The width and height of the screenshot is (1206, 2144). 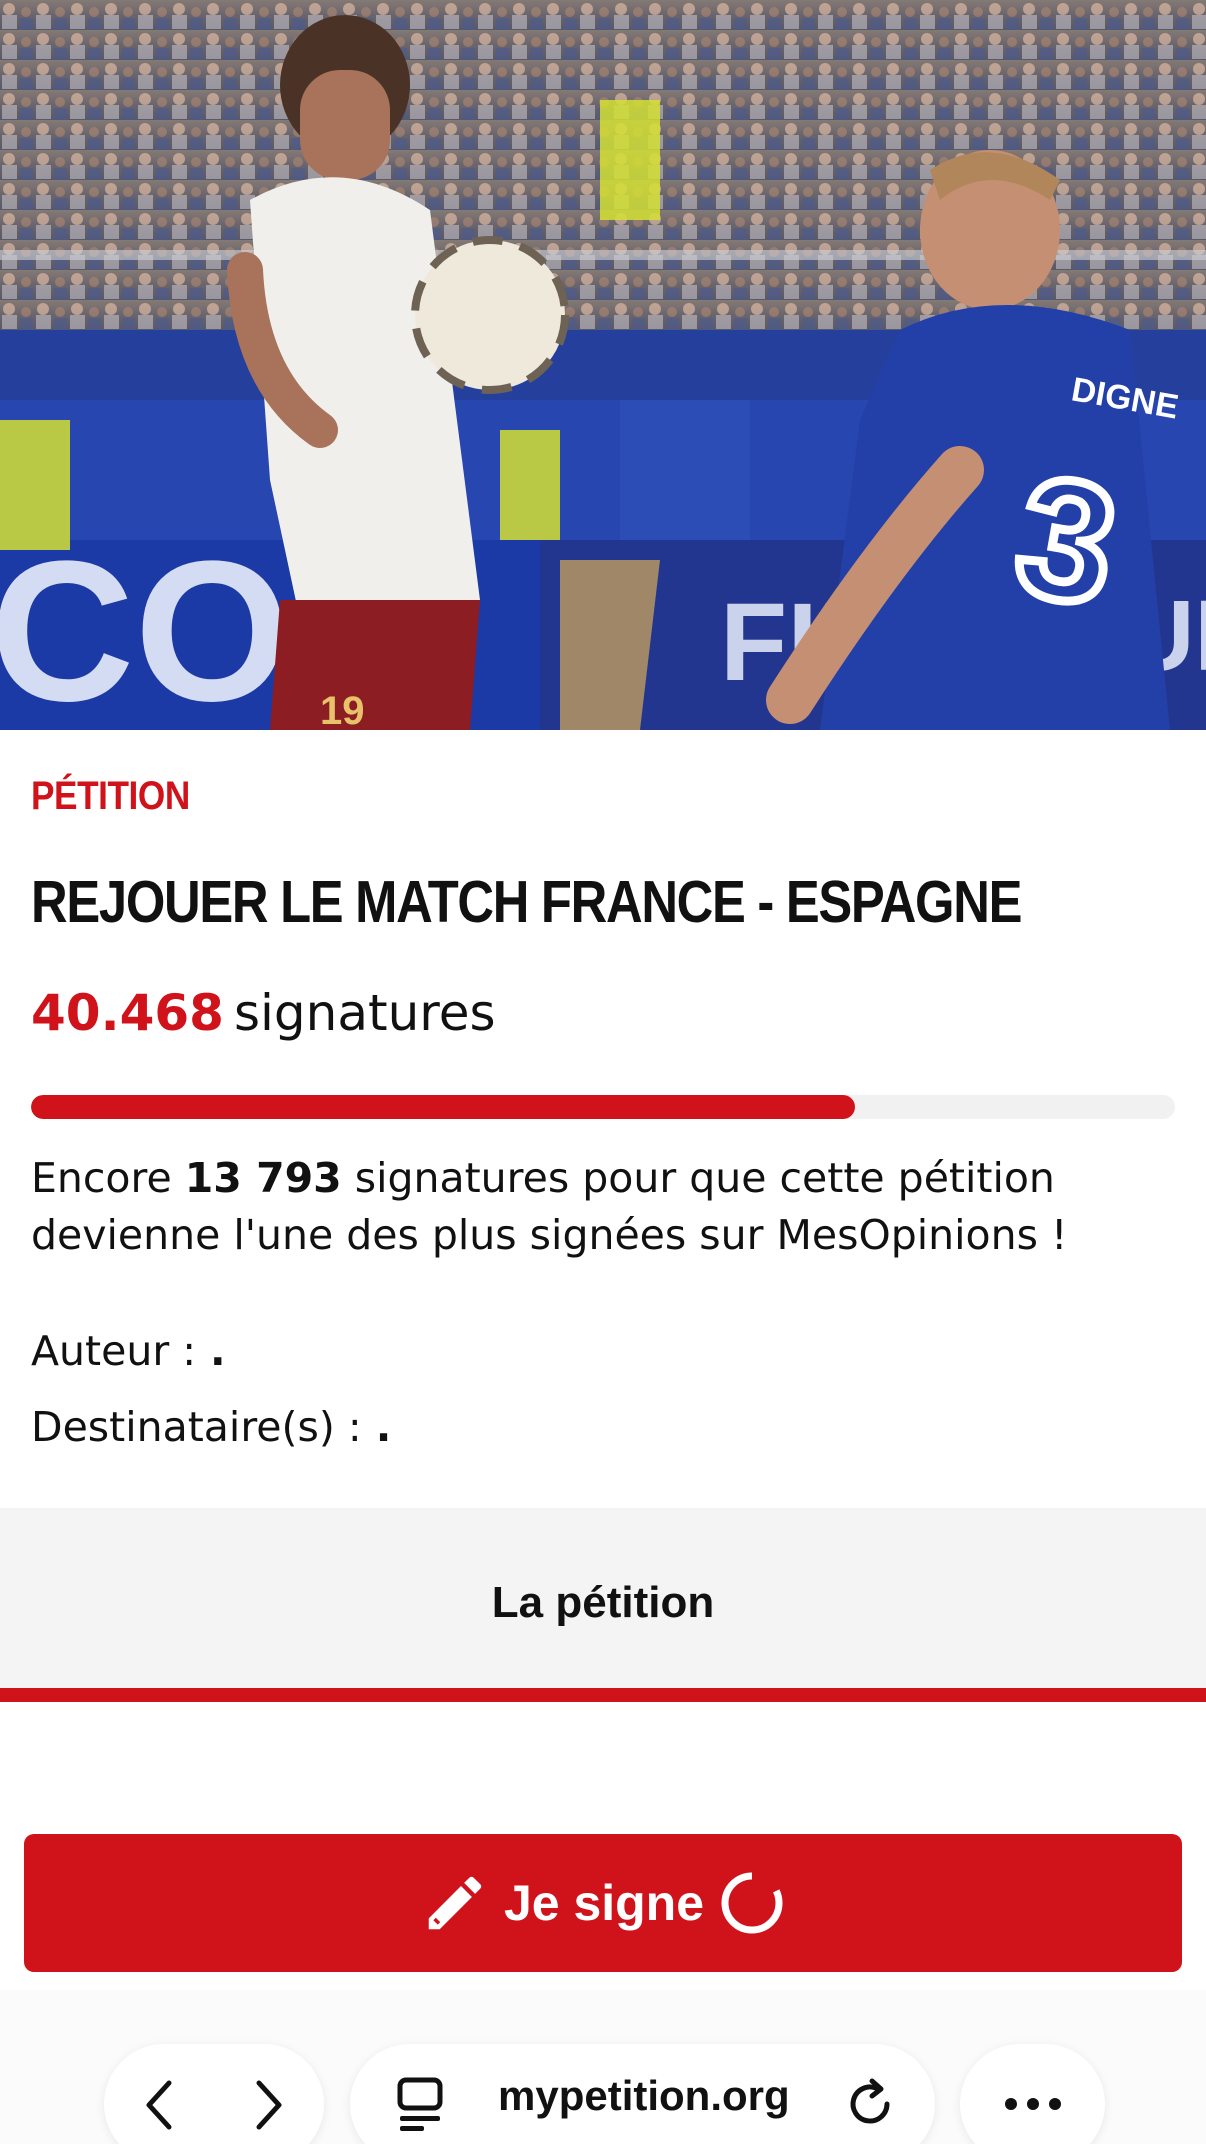 I want to click on sign-button: Je signe, so click(x=603, y=1903).